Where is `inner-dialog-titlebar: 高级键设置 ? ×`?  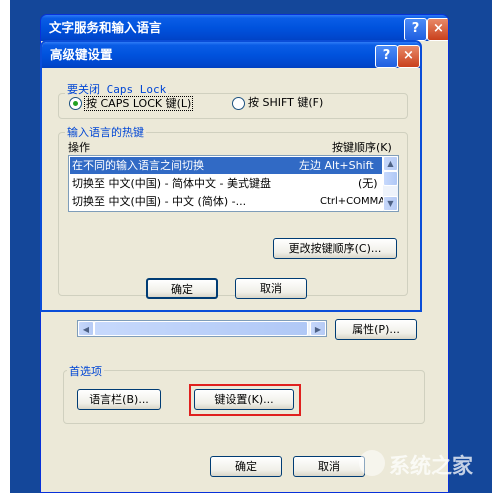 inner-dialog-titlebar: 高级键设置 ? × is located at coordinates (231, 55).